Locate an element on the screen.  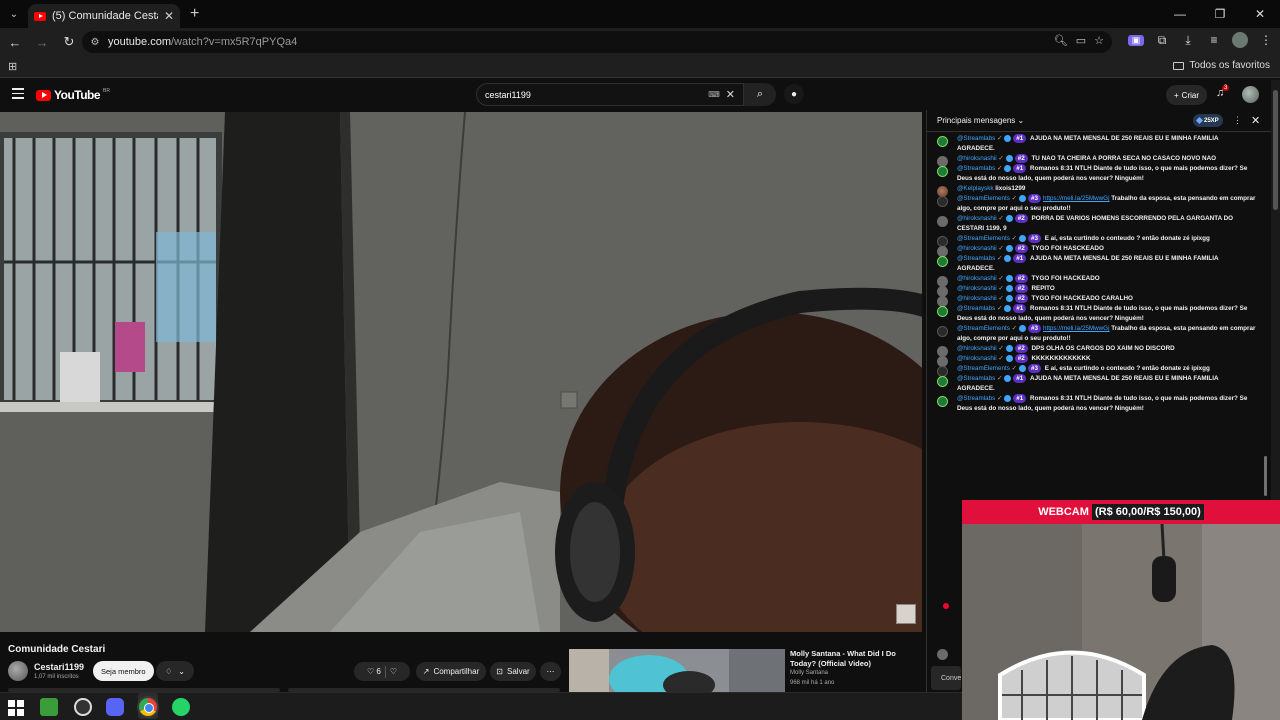
more-actions-button: ⋯ is located at coordinates (550, 671).